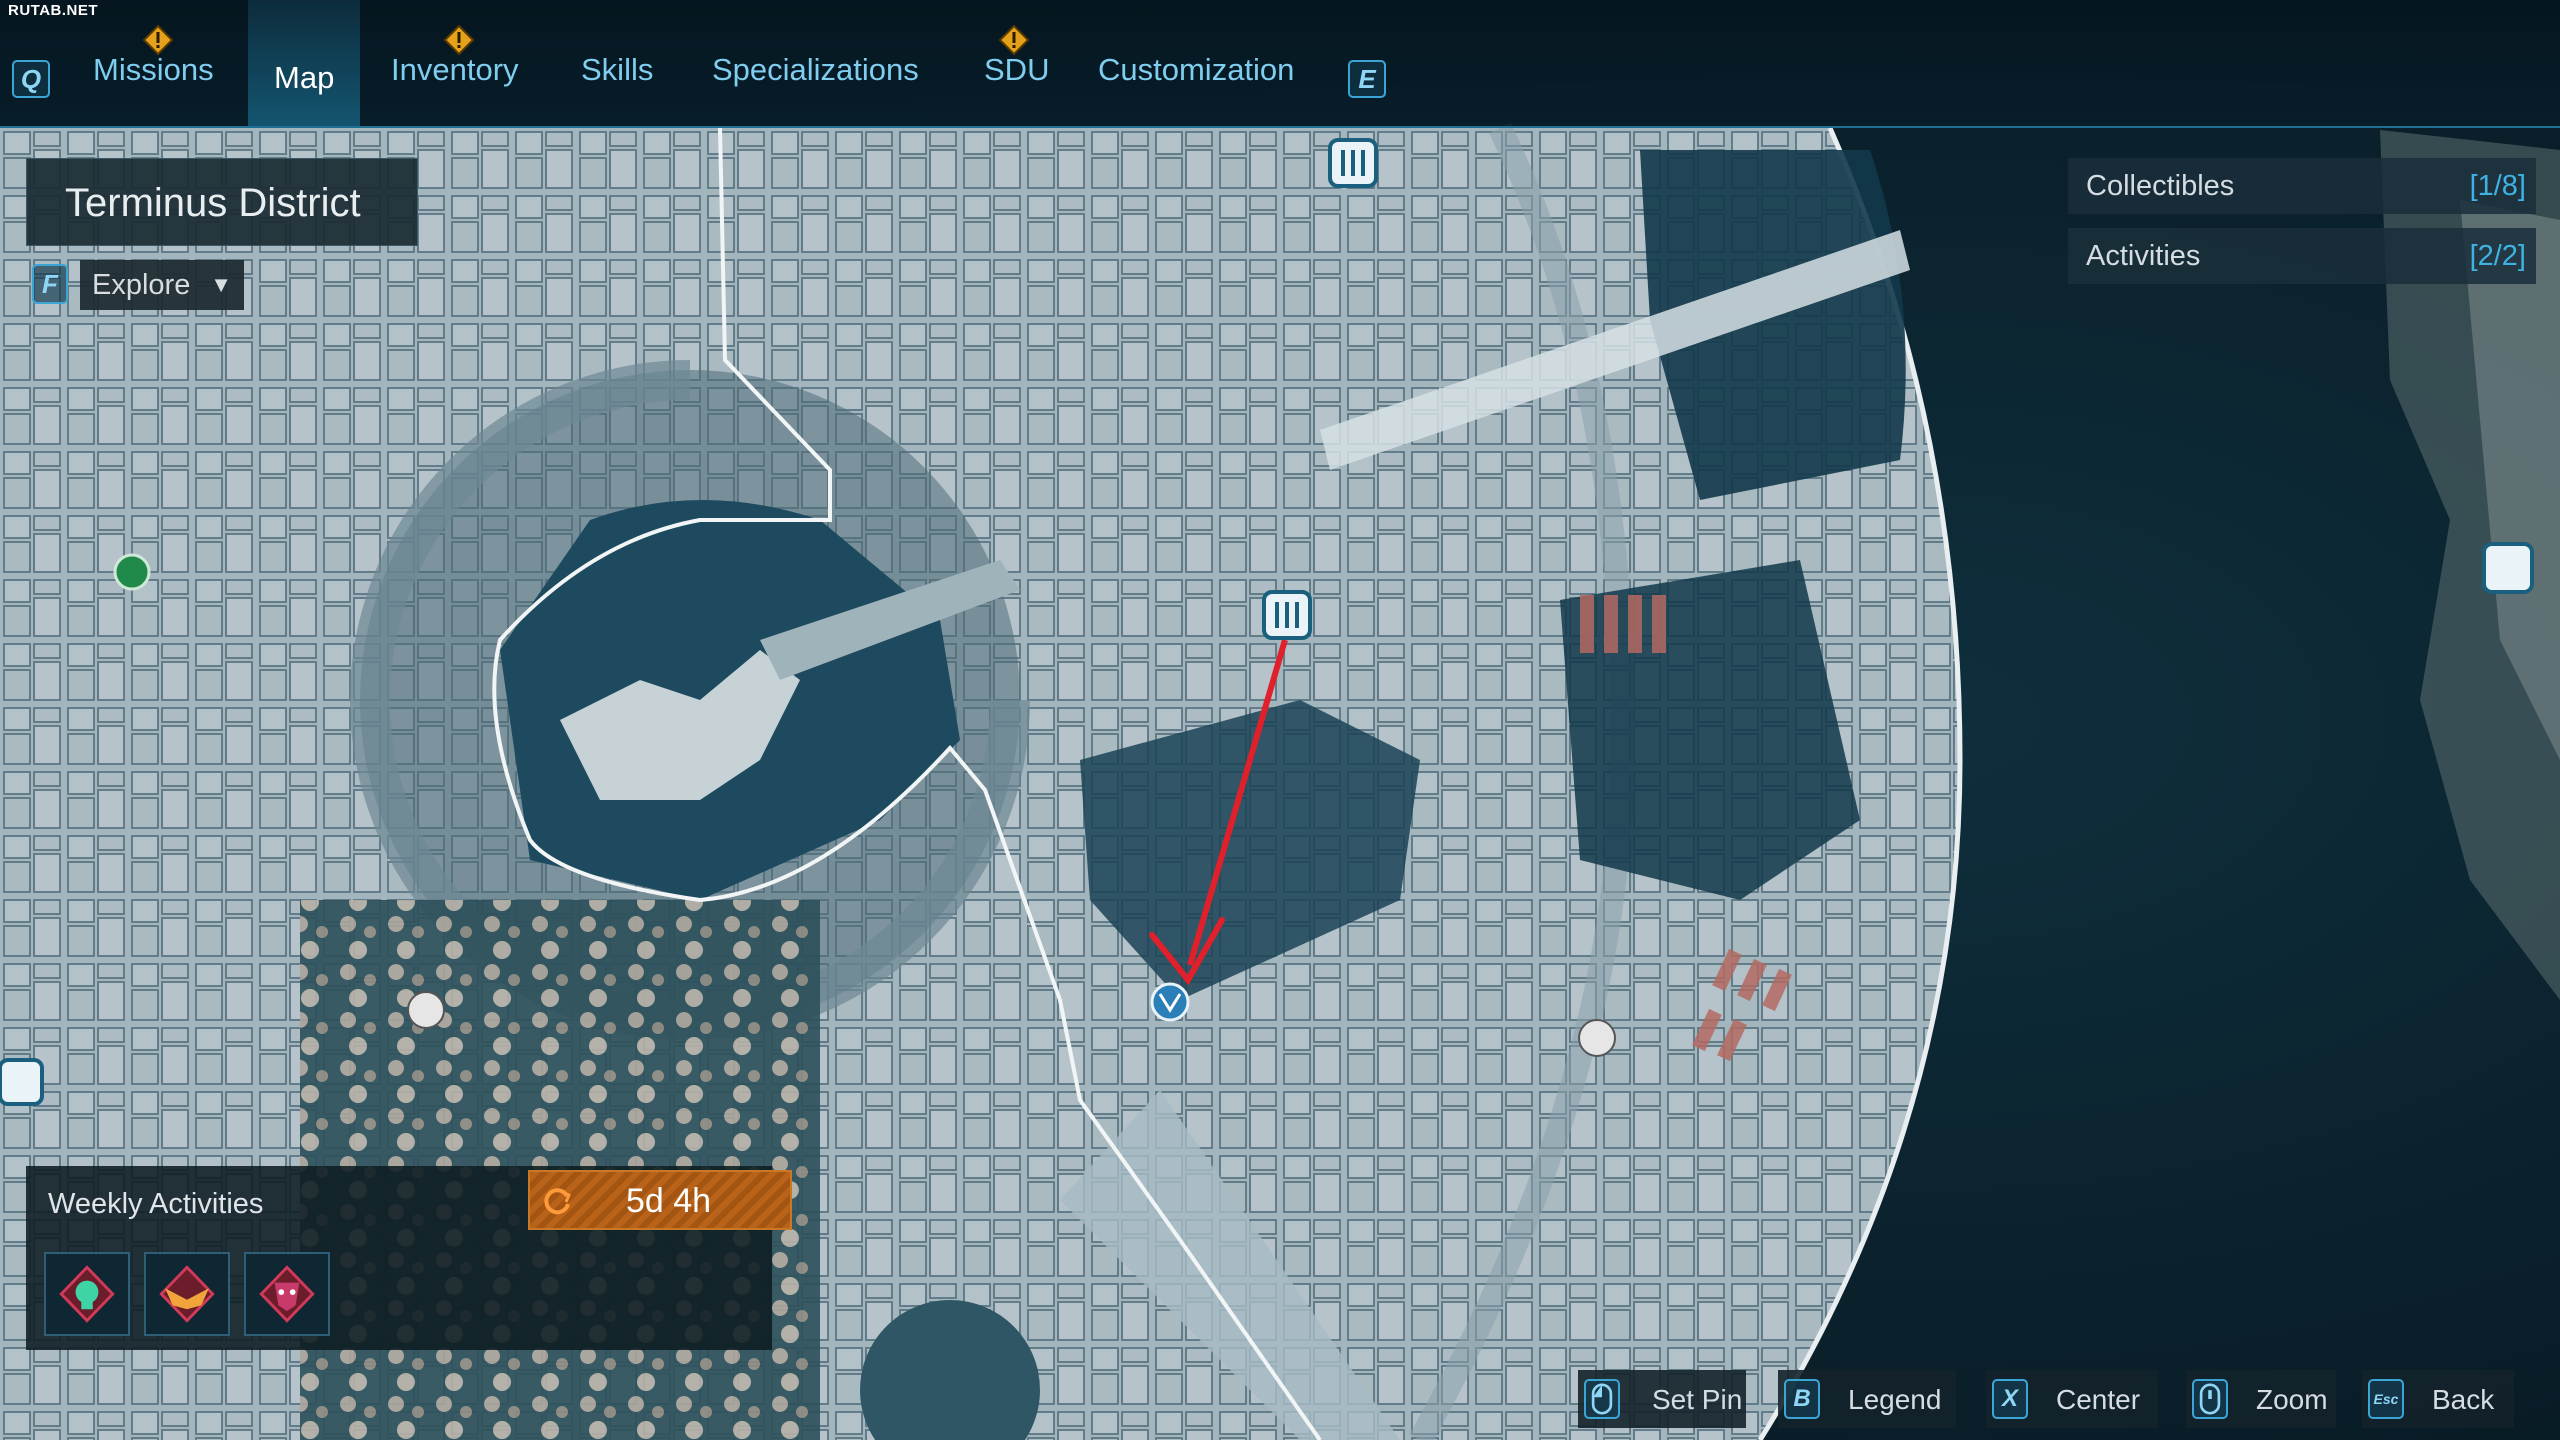 This screenshot has height=1440, width=2560. What do you see at coordinates (617, 77) in the screenshot?
I see `tab-skills: Skills` at bounding box center [617, 77].